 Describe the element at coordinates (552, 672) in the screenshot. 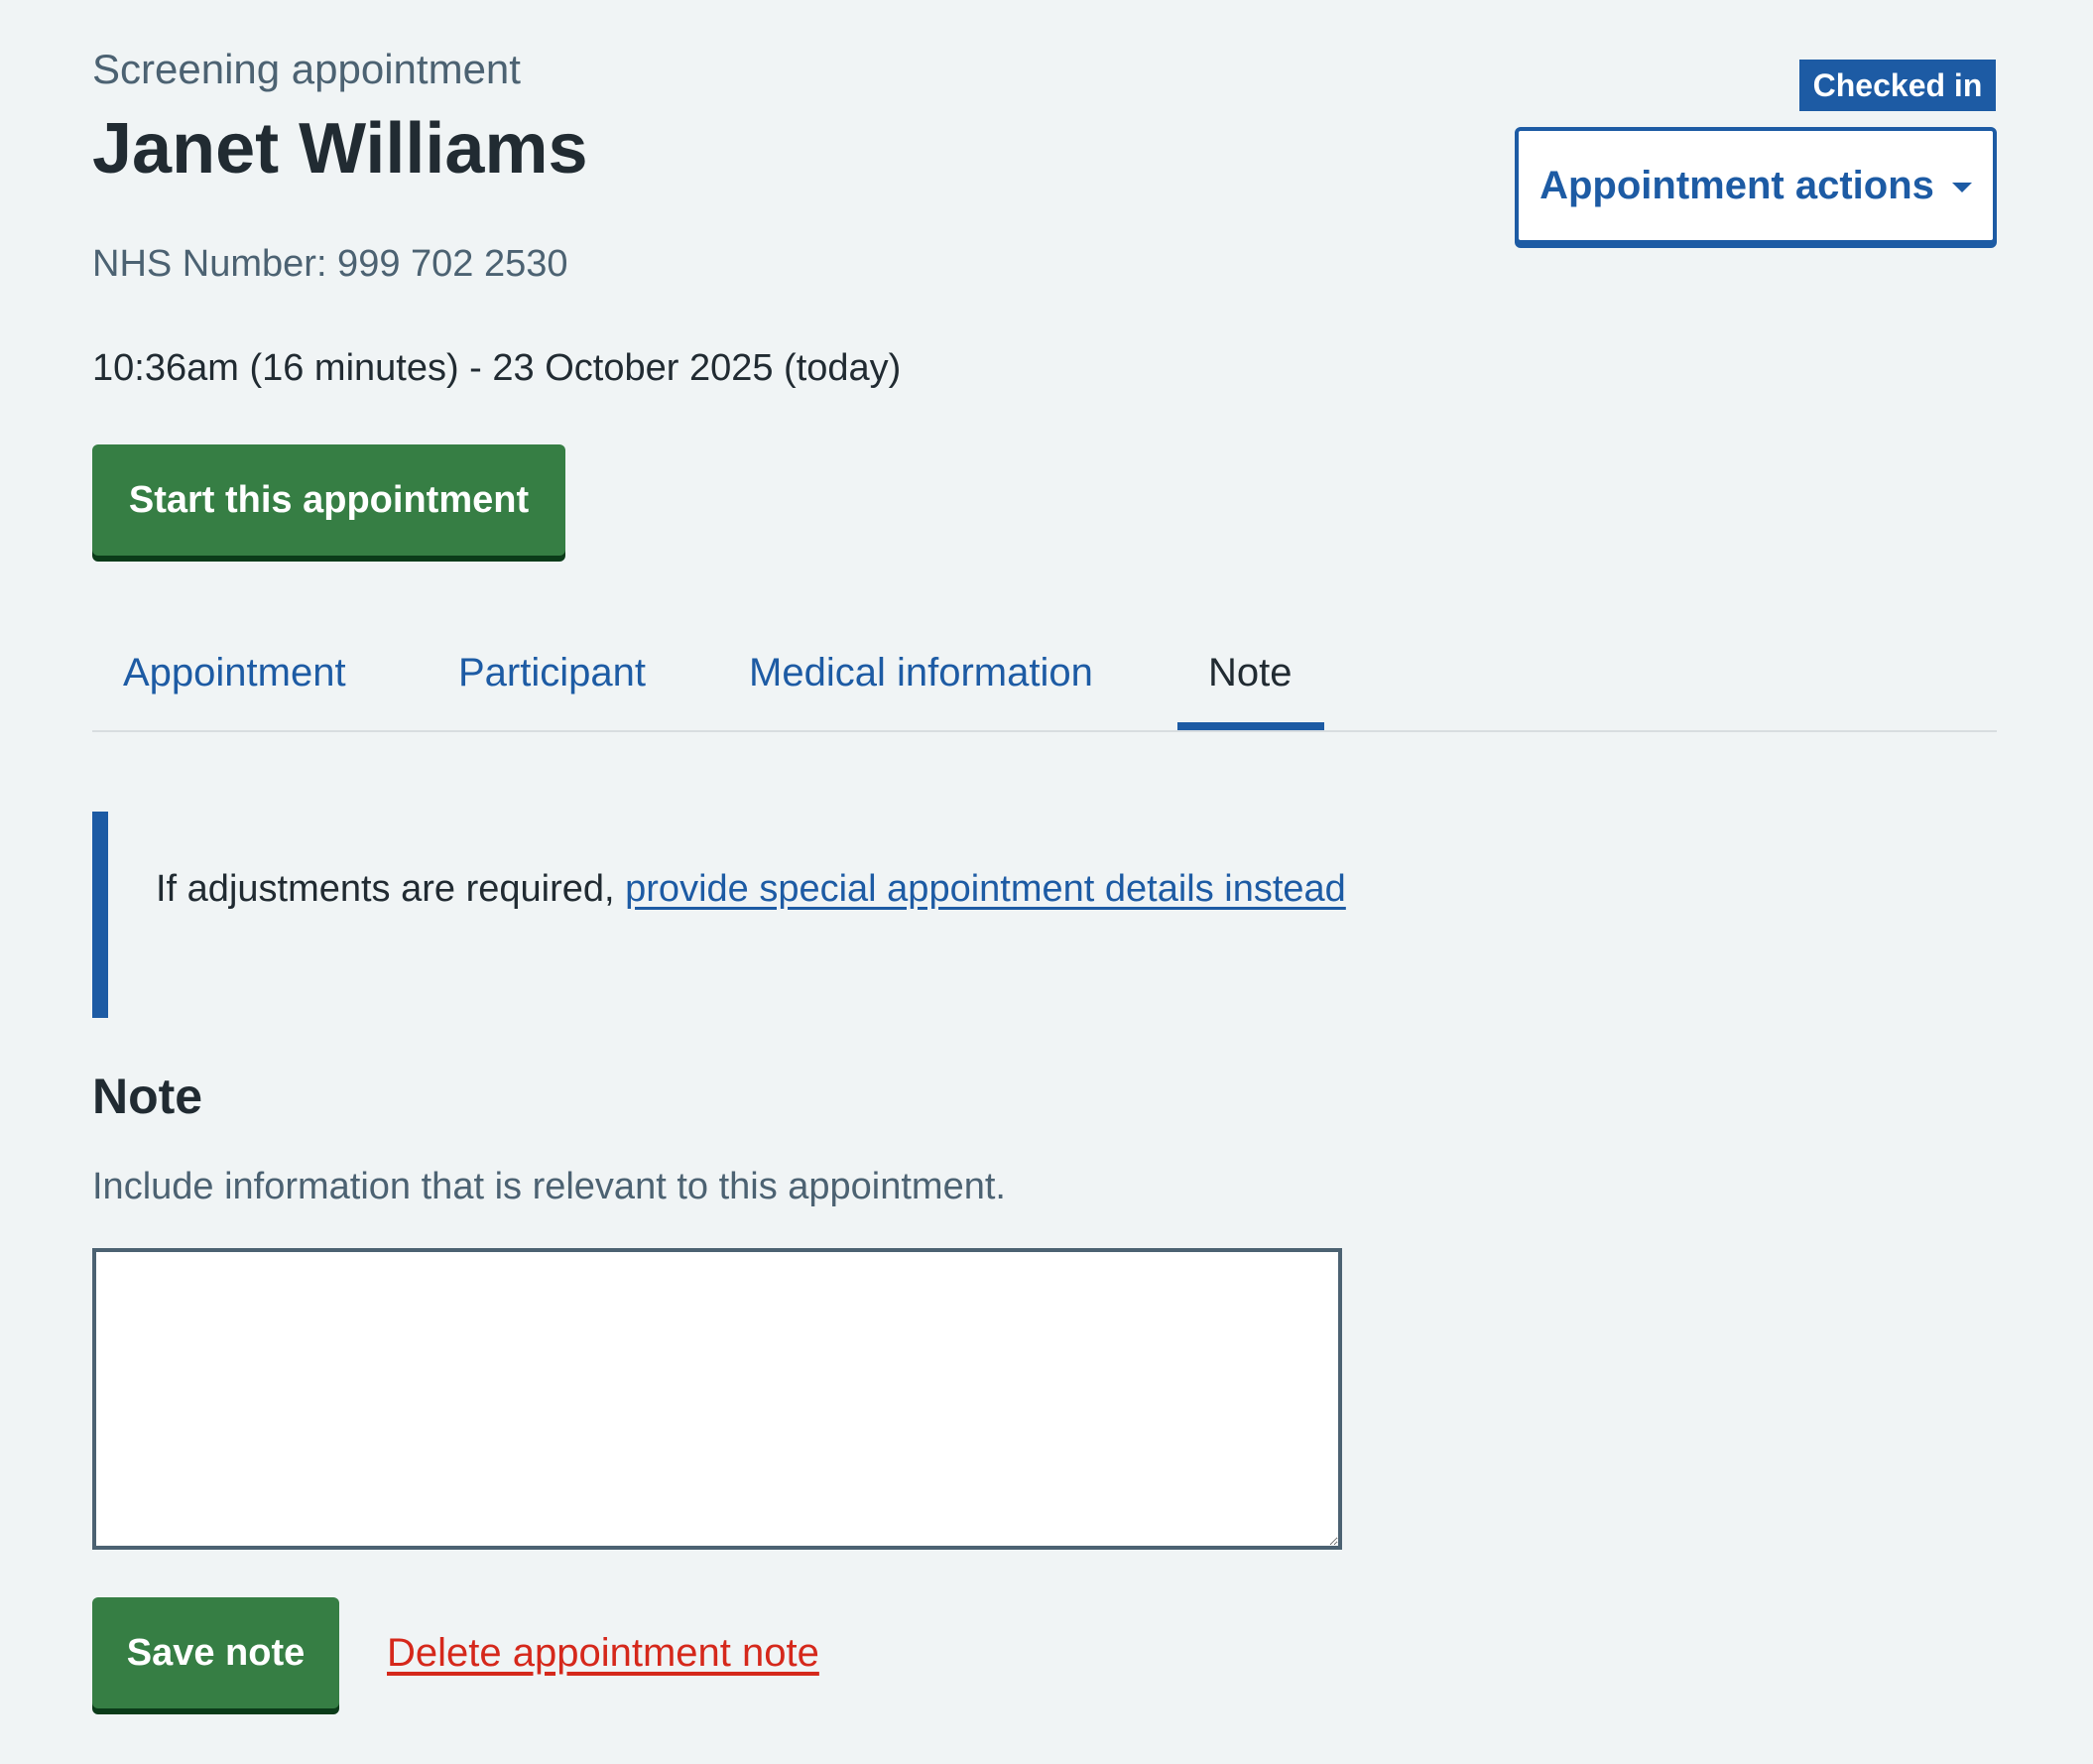

I see `tab-participant: Participant` at that location.